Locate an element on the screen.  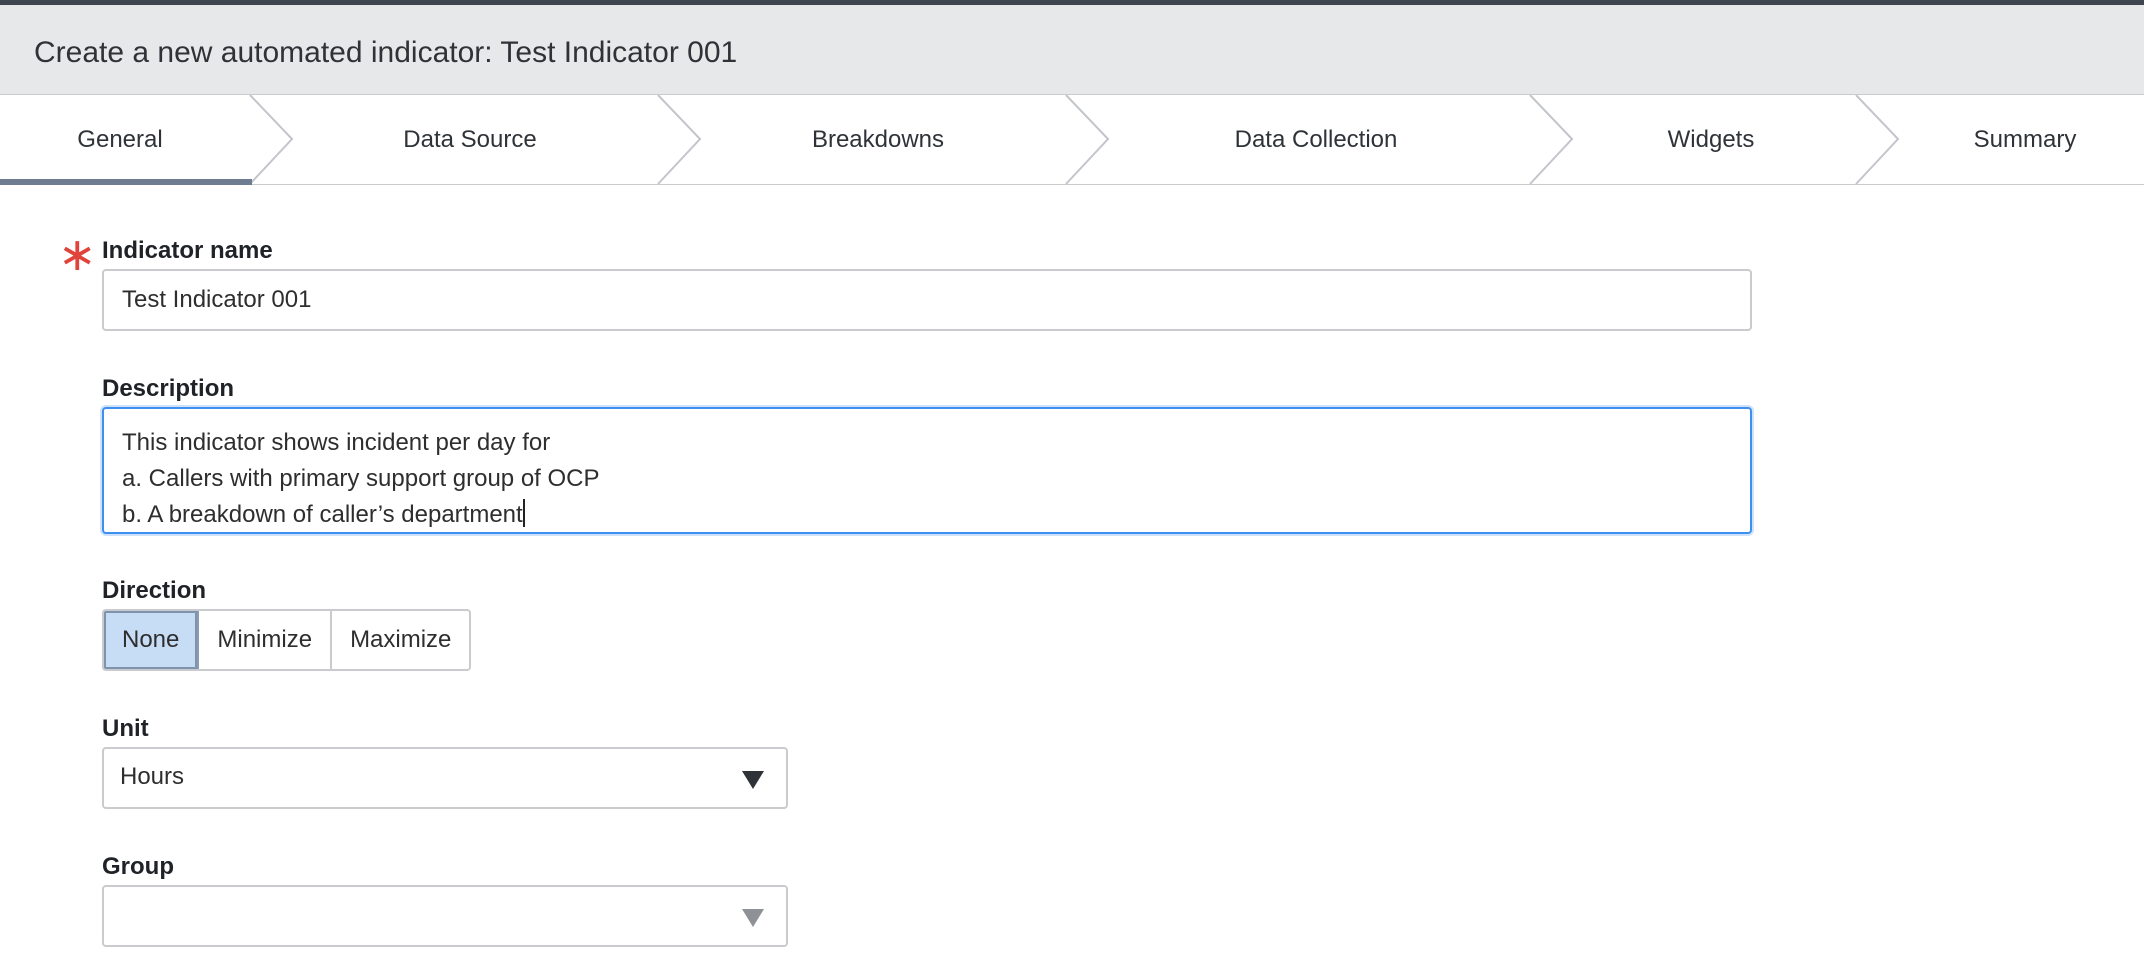
tab-widgets: Widgets is located at coordinates (1711, 139).